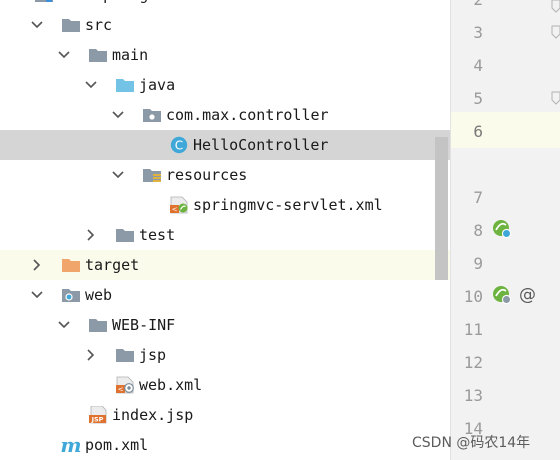 The image size is (560, 460). I want to click on svg-text: C, so click(179, 145).